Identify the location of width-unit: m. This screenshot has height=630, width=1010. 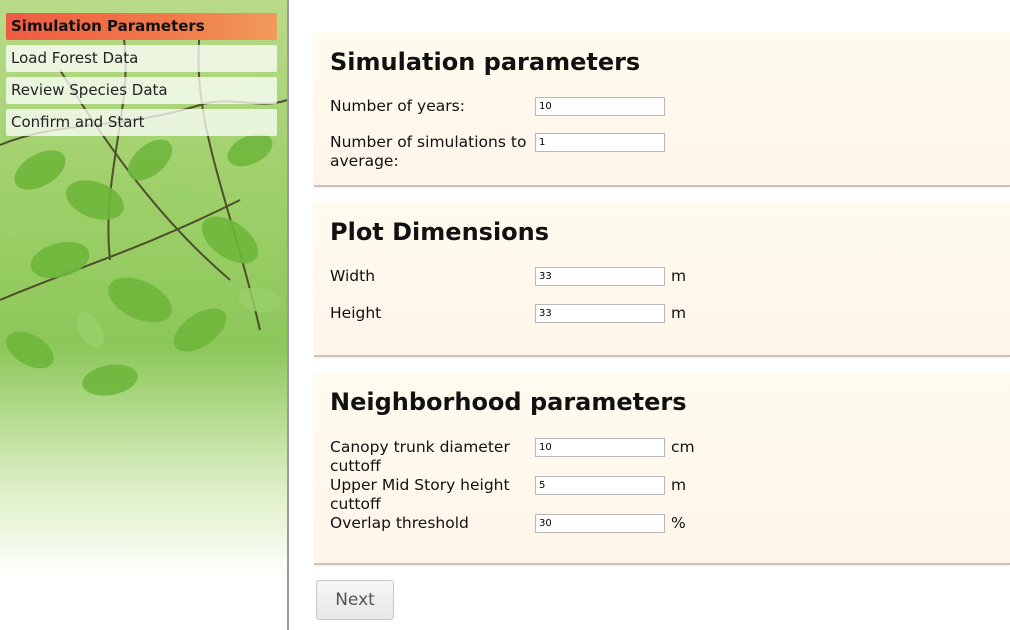
(679, 276).